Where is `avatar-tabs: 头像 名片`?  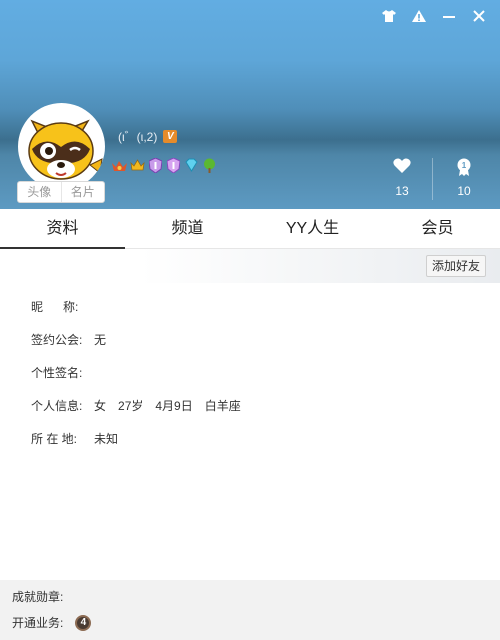
avatar-tabs: 头像 名片 is located at coordinates (61, 192).